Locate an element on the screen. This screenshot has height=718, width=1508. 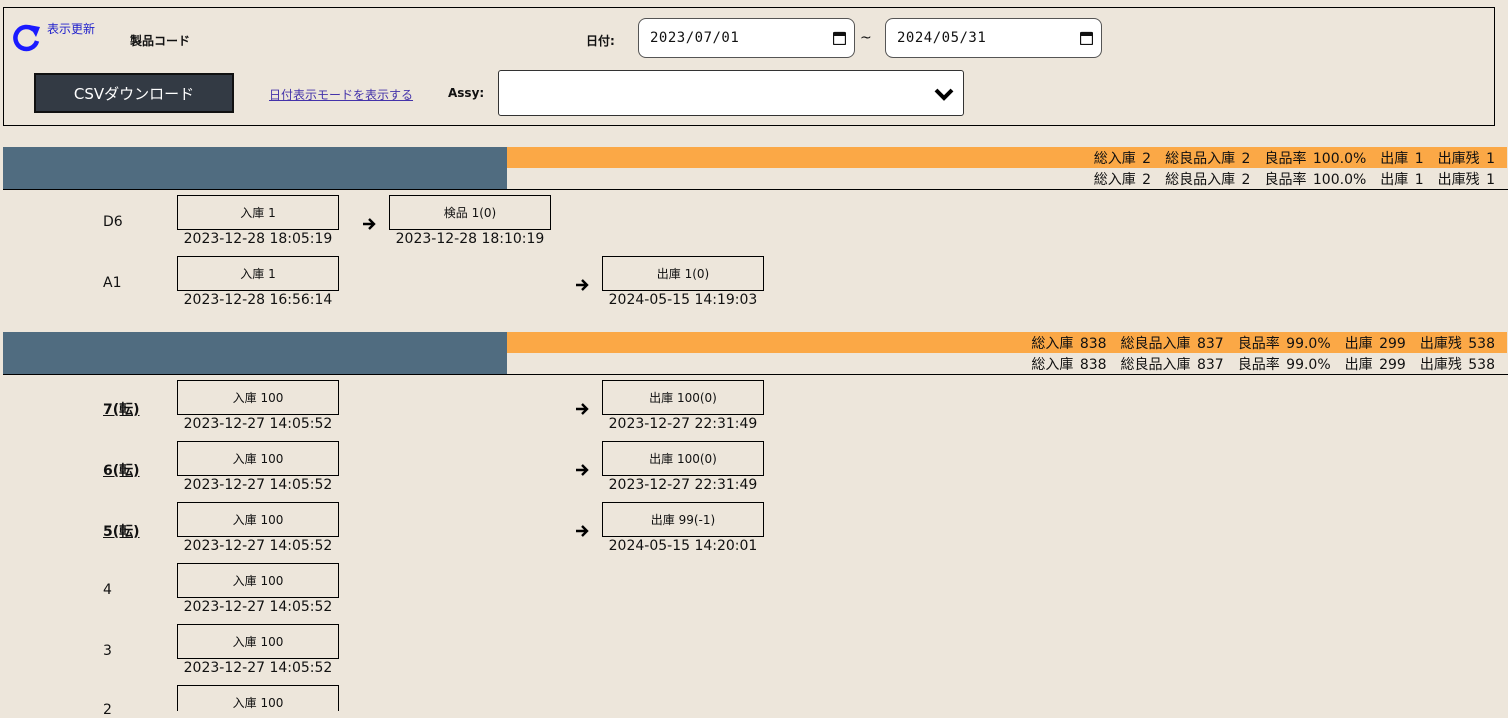
date-to-value: 2024/05/31 is located at coordinates (942, 38).